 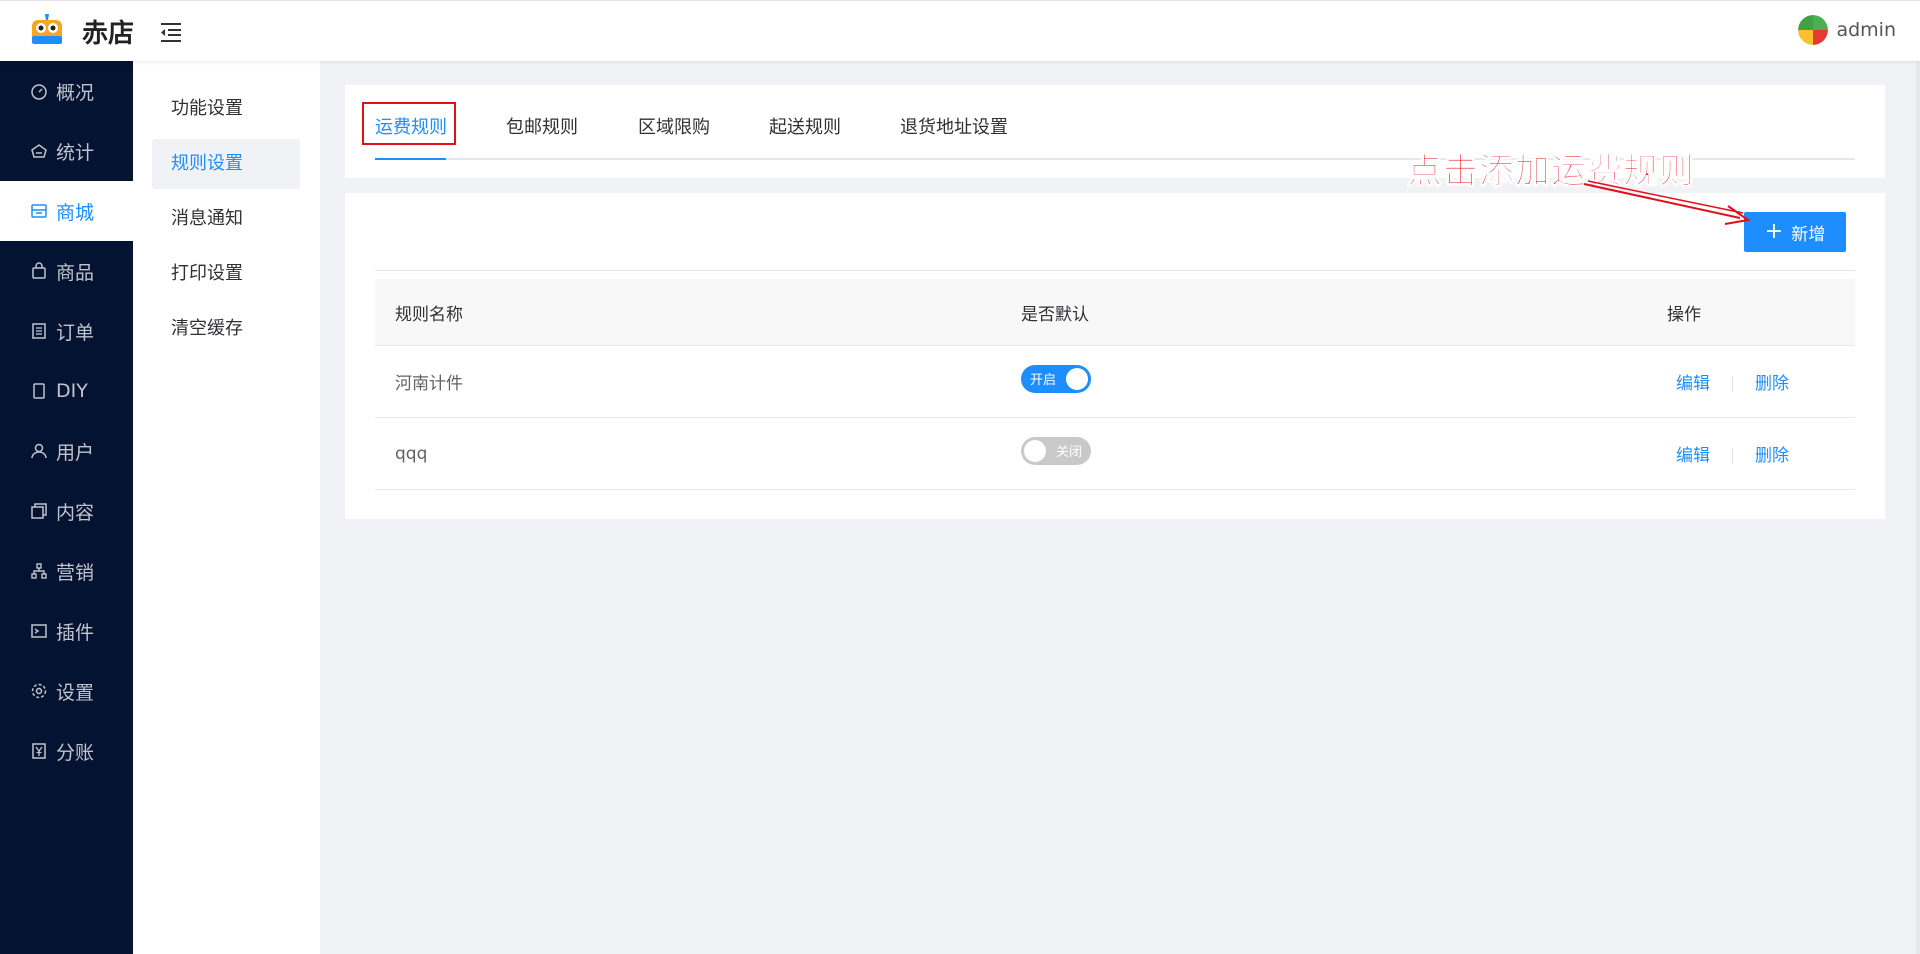 I want to click on main-sidebar: 概况 统计 商城 商品 订单 DIY 用户 内容 营销 插件 设置 分账, so click(x=66, y=507).